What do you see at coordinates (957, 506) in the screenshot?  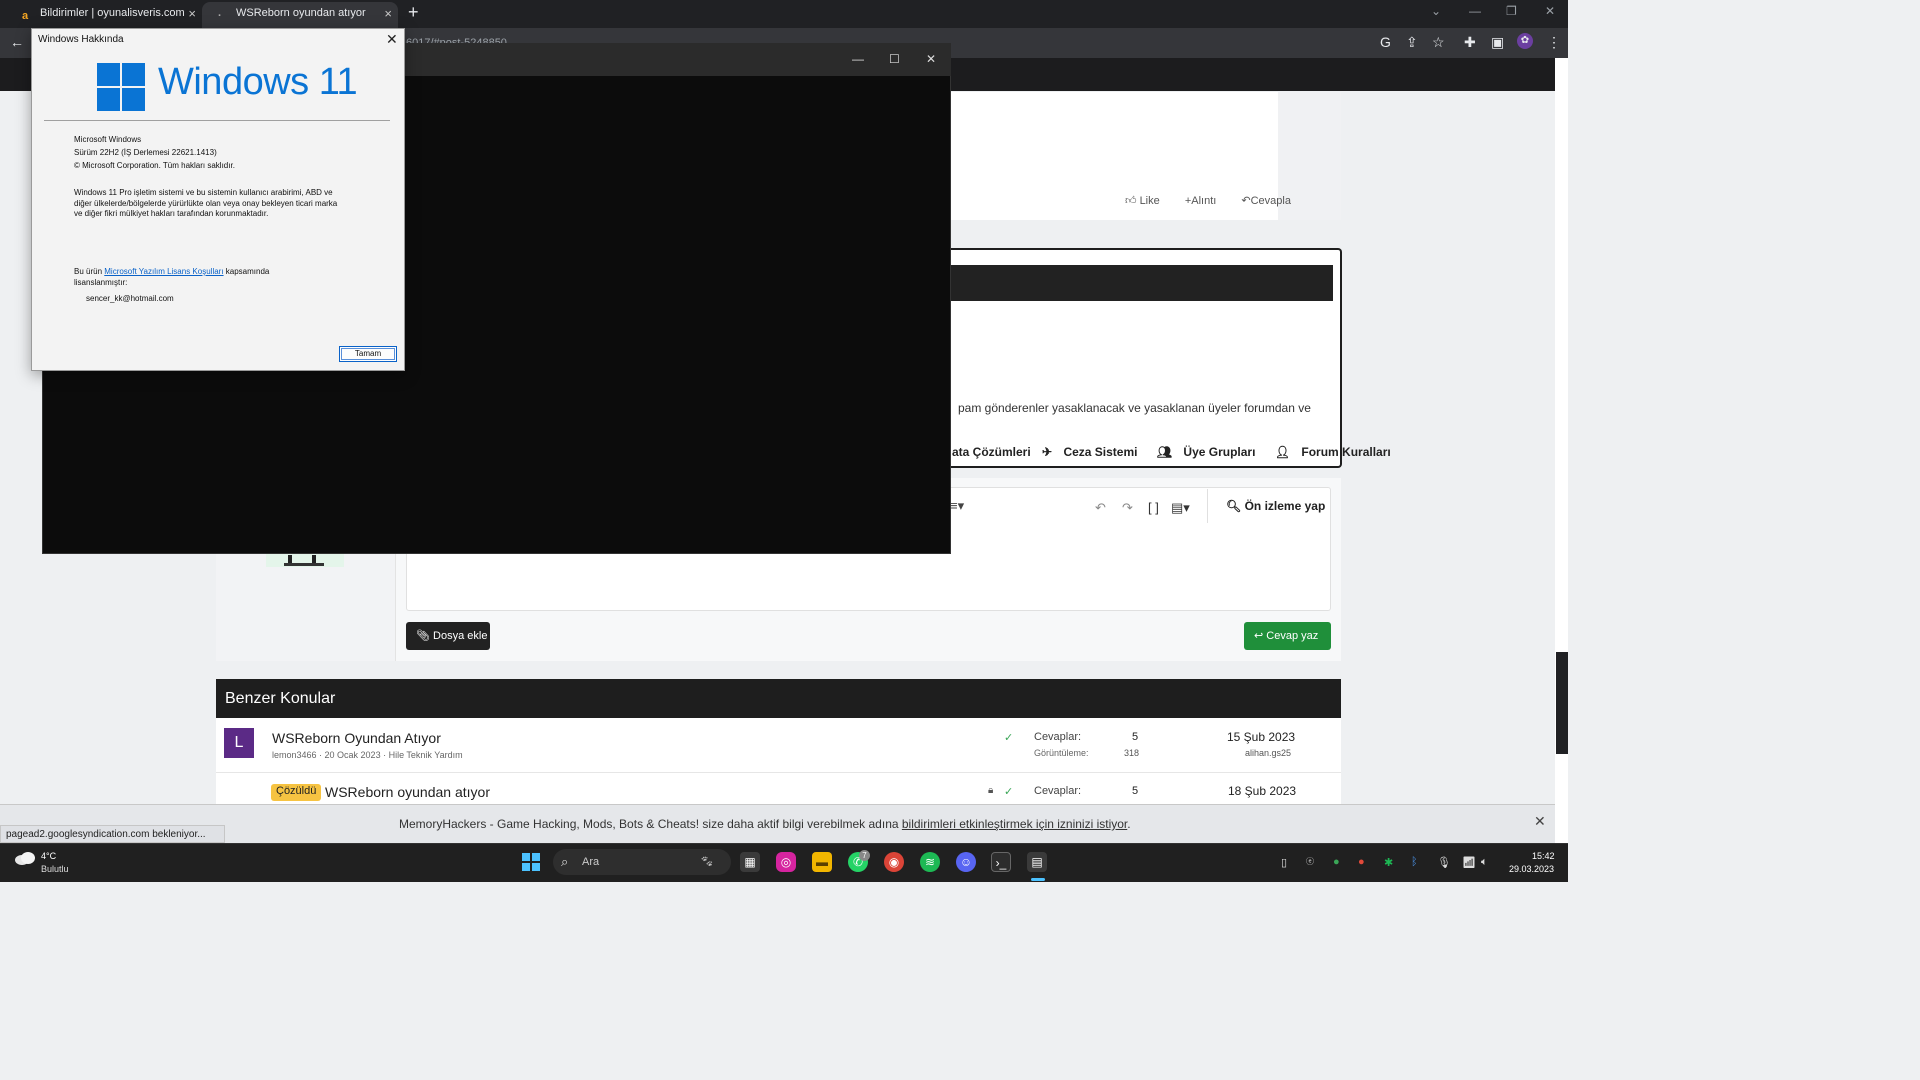 I see `align-dropdown-icon: ≡▾` at bounding box center [957, 506].